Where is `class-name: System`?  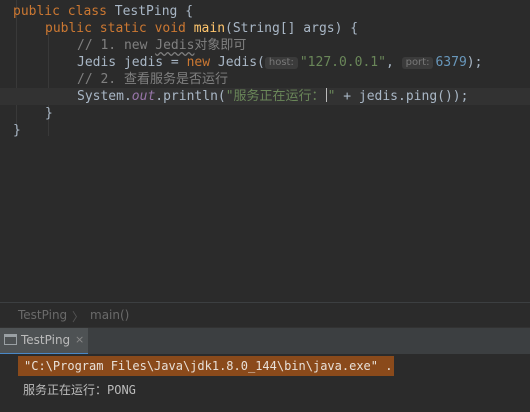 class-name: System is located at coordinates (100, 96).